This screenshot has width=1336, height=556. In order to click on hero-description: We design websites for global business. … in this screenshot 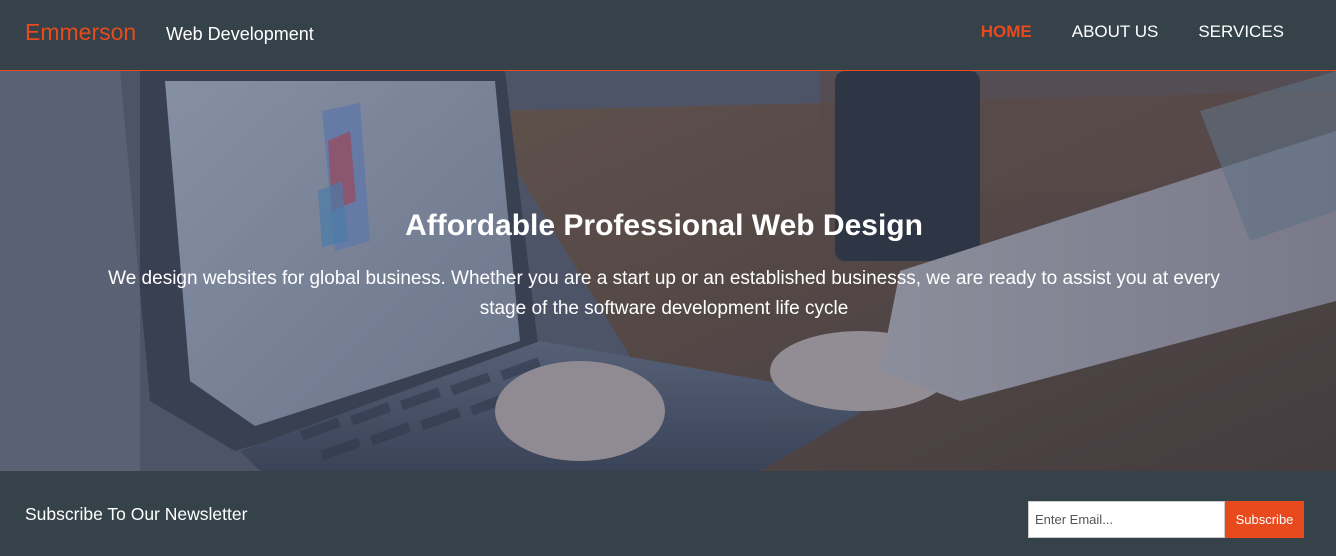, I will do `click(664, 293)`.